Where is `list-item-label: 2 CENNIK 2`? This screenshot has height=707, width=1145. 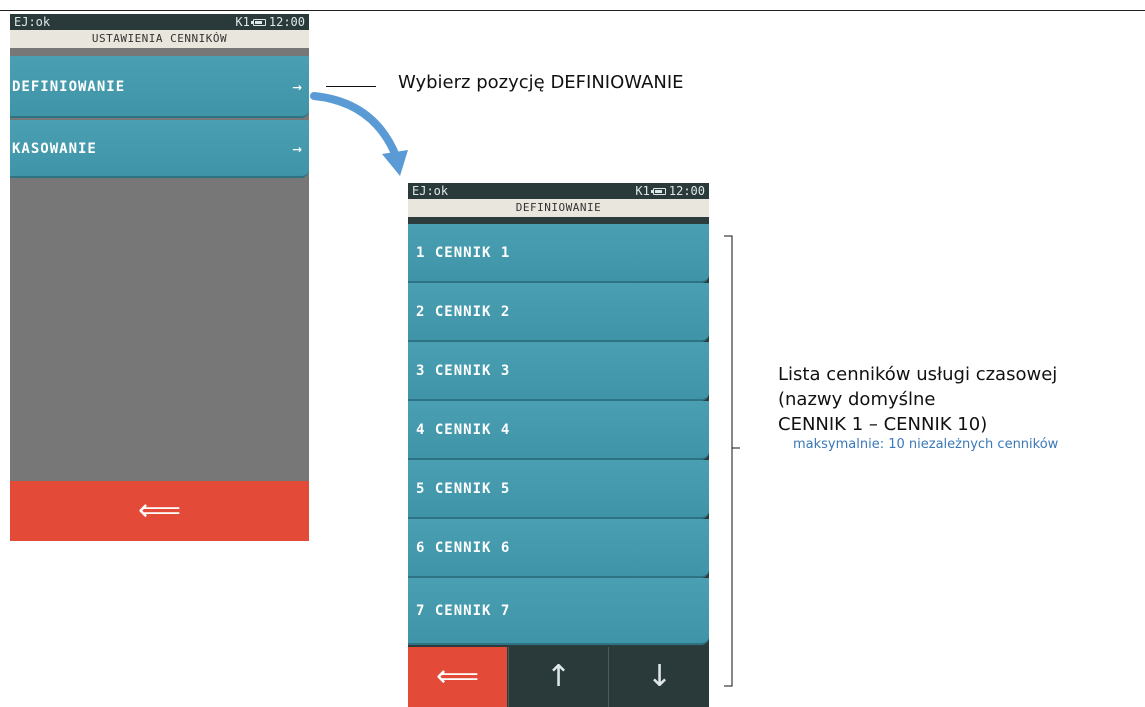 list-item-label: 2 CENNIK 2 is located at coordinates (463, 312).